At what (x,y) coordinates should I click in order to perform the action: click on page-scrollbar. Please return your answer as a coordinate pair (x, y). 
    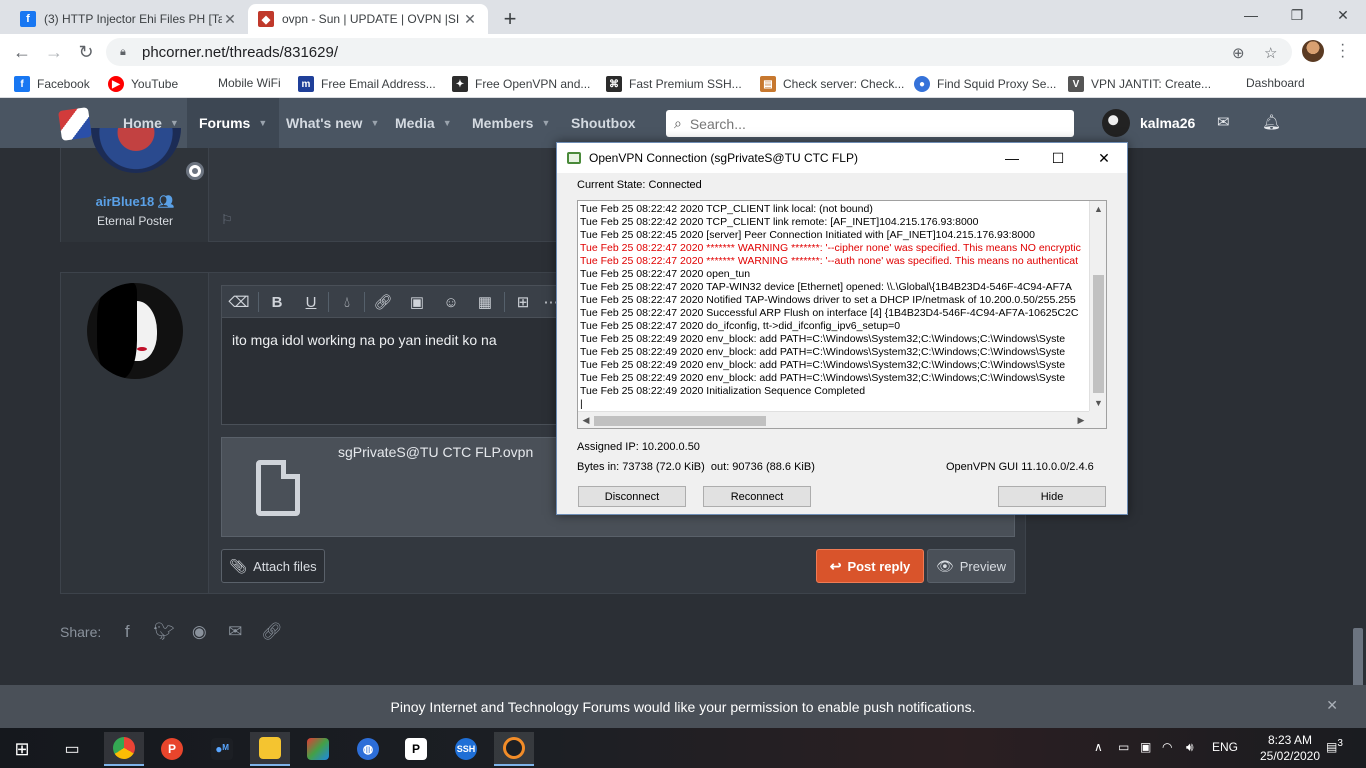
    Looking at the image, I should click on (1358, 418).